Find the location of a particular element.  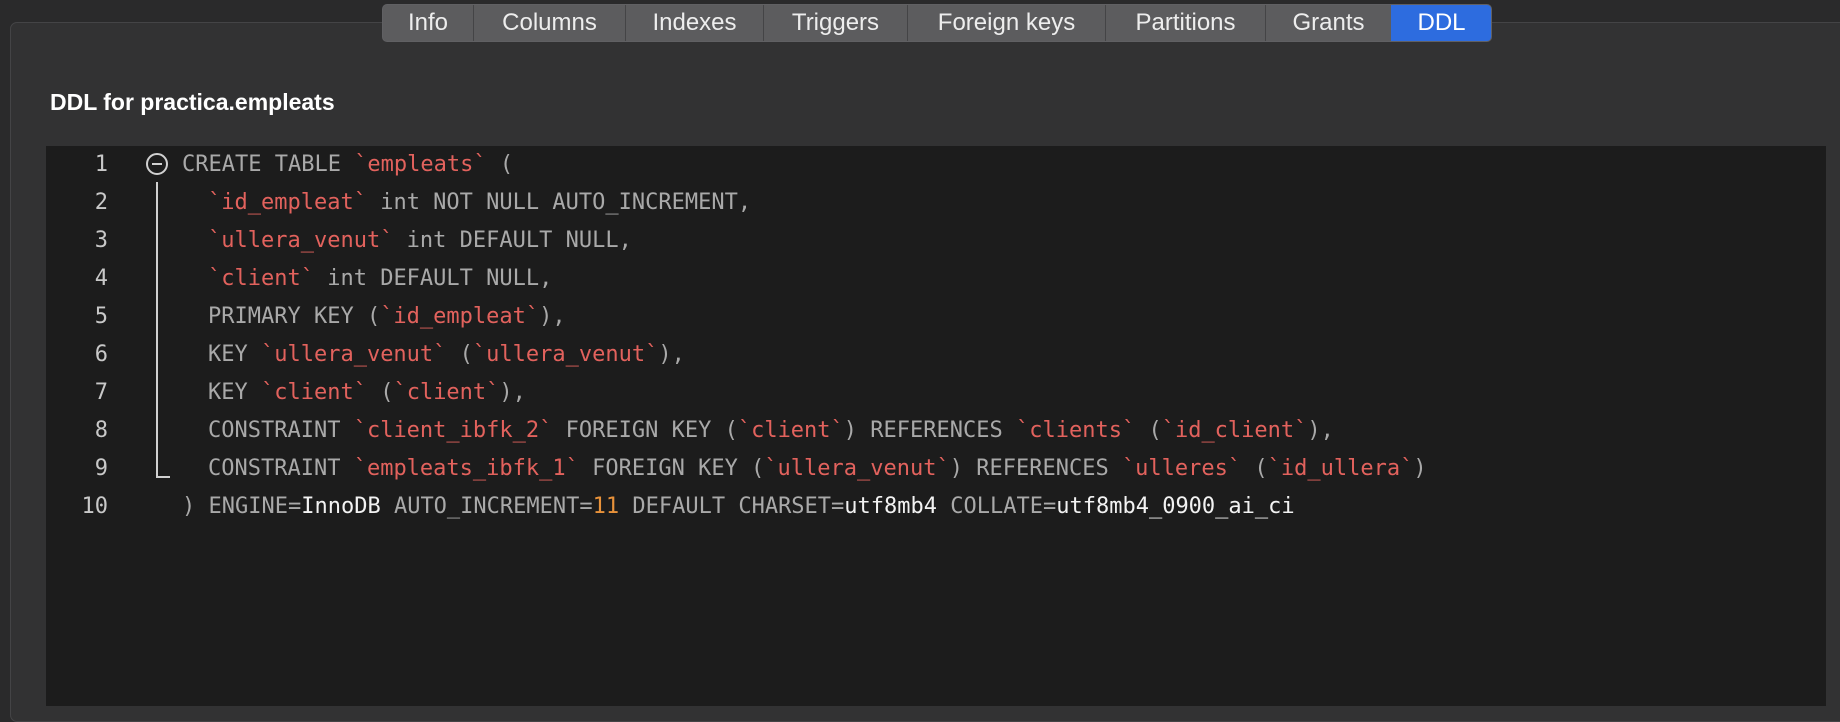

tab-foreign-keys: Foreign keys is located at coordinates (1006, 23).